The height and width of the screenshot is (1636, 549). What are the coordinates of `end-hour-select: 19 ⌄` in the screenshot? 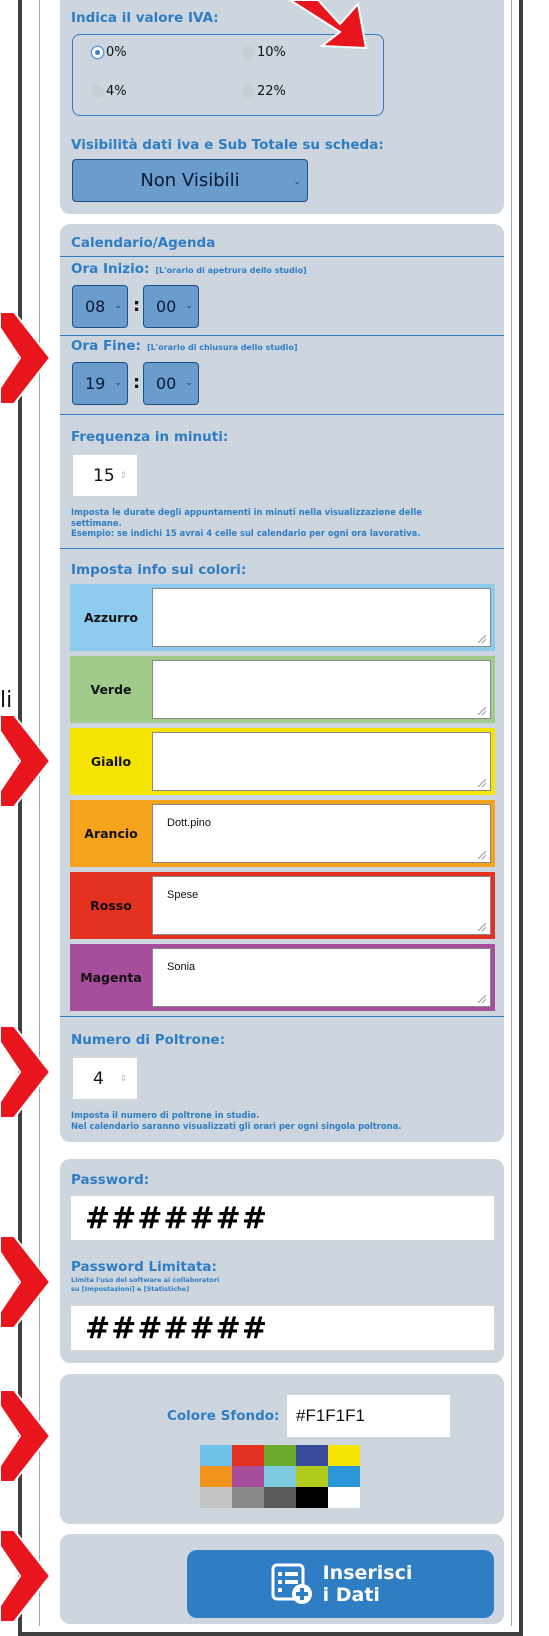 It's located at (100, 383).